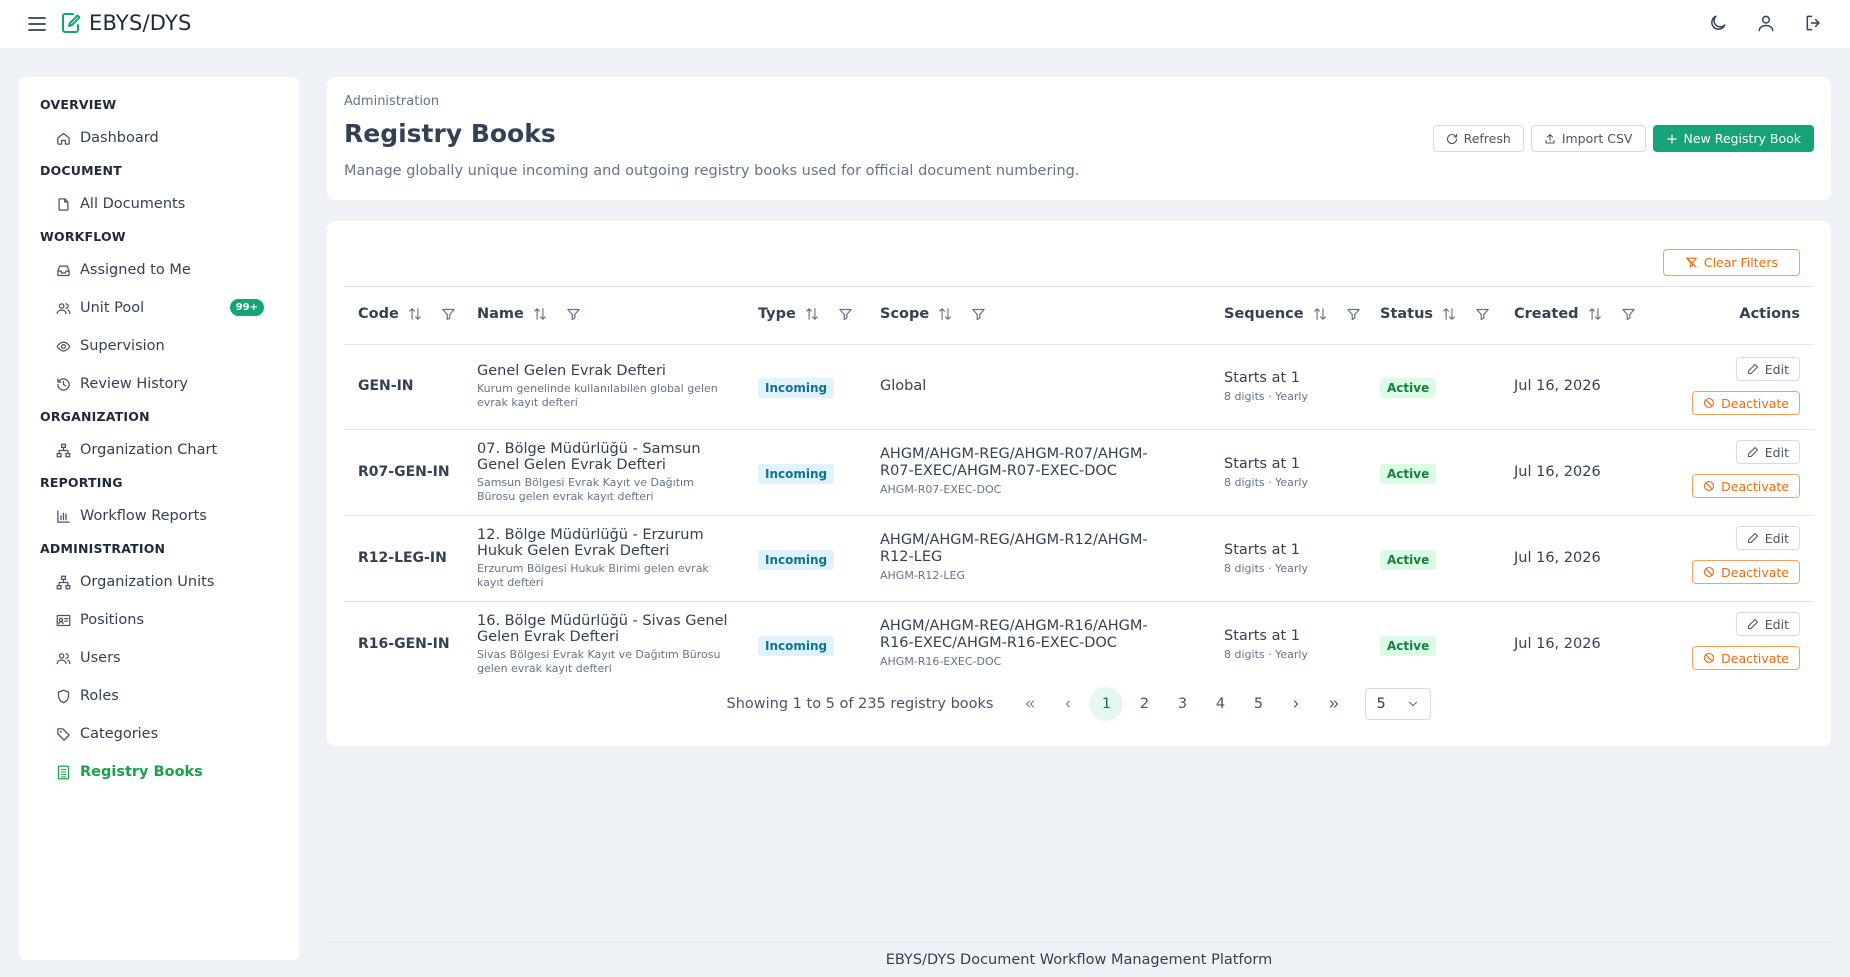  I want to click on inbox-icon, so click(63, 270).